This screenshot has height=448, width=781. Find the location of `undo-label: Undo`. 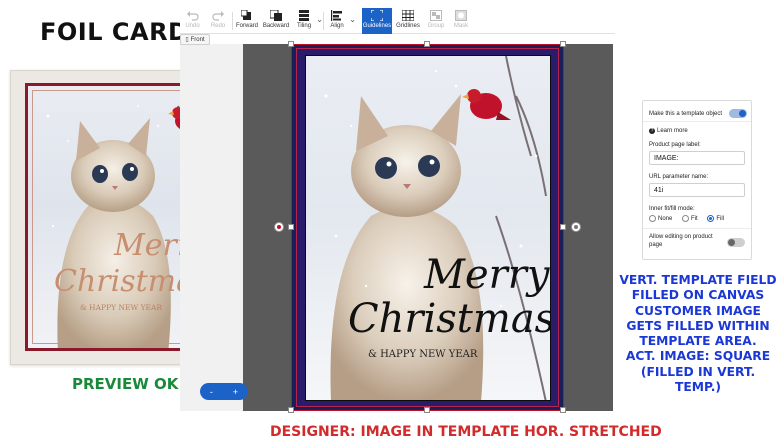

undo-label: Undo is located at coordinates (192, 26).